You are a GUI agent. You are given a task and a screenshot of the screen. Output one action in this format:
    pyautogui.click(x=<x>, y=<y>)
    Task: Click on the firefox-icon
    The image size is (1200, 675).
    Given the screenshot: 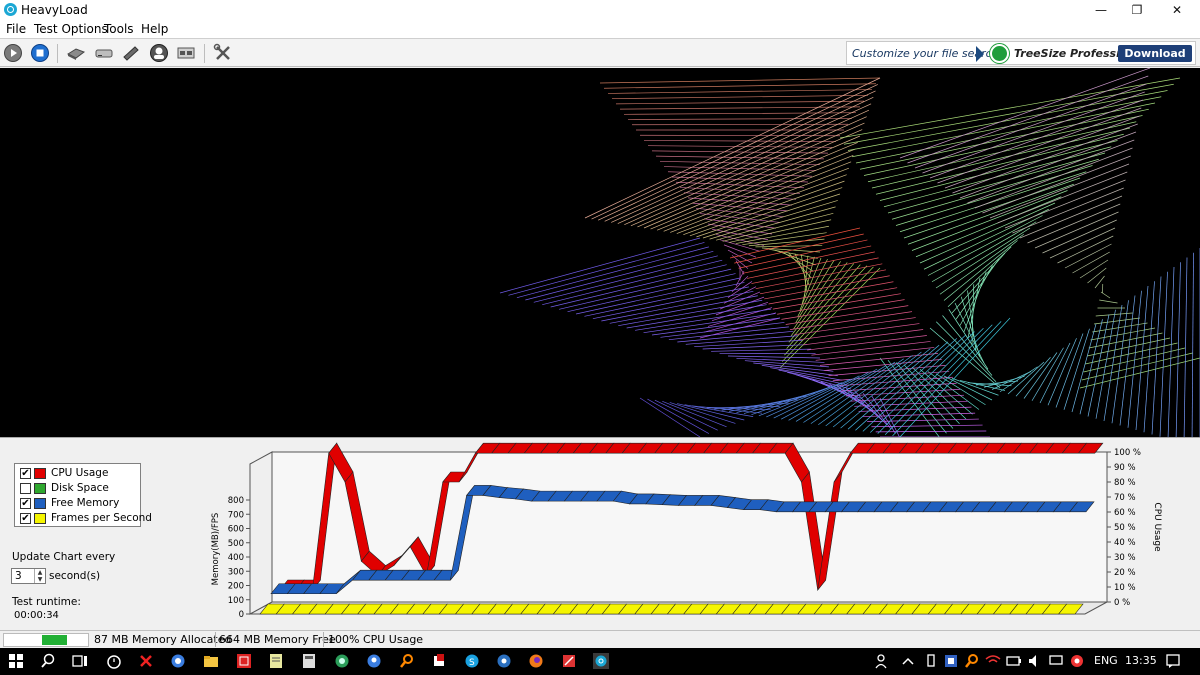 What is the action you would take?
    pyautogui.click(x=536, y=661)
    